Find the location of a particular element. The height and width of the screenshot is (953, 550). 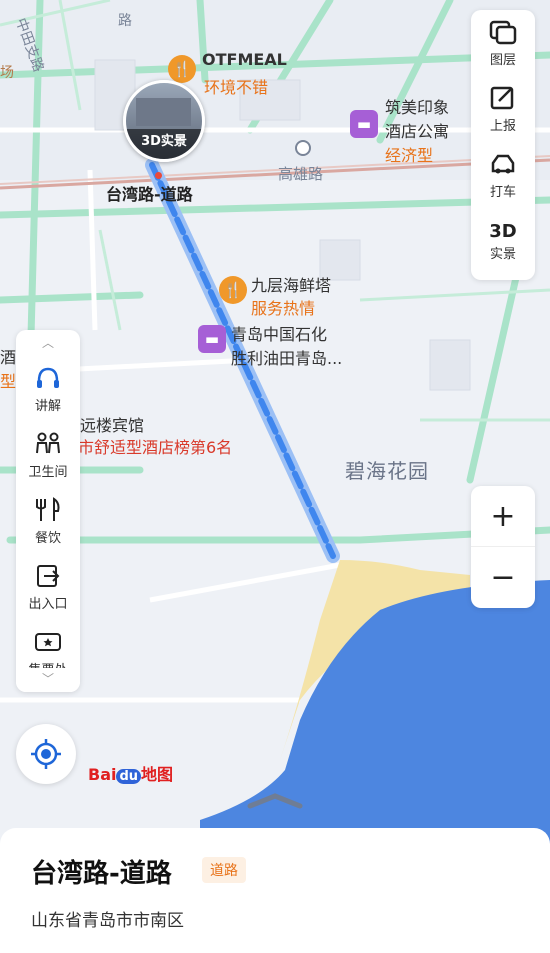

place-type-badge: 道路 is located at coordinates (224, 870).